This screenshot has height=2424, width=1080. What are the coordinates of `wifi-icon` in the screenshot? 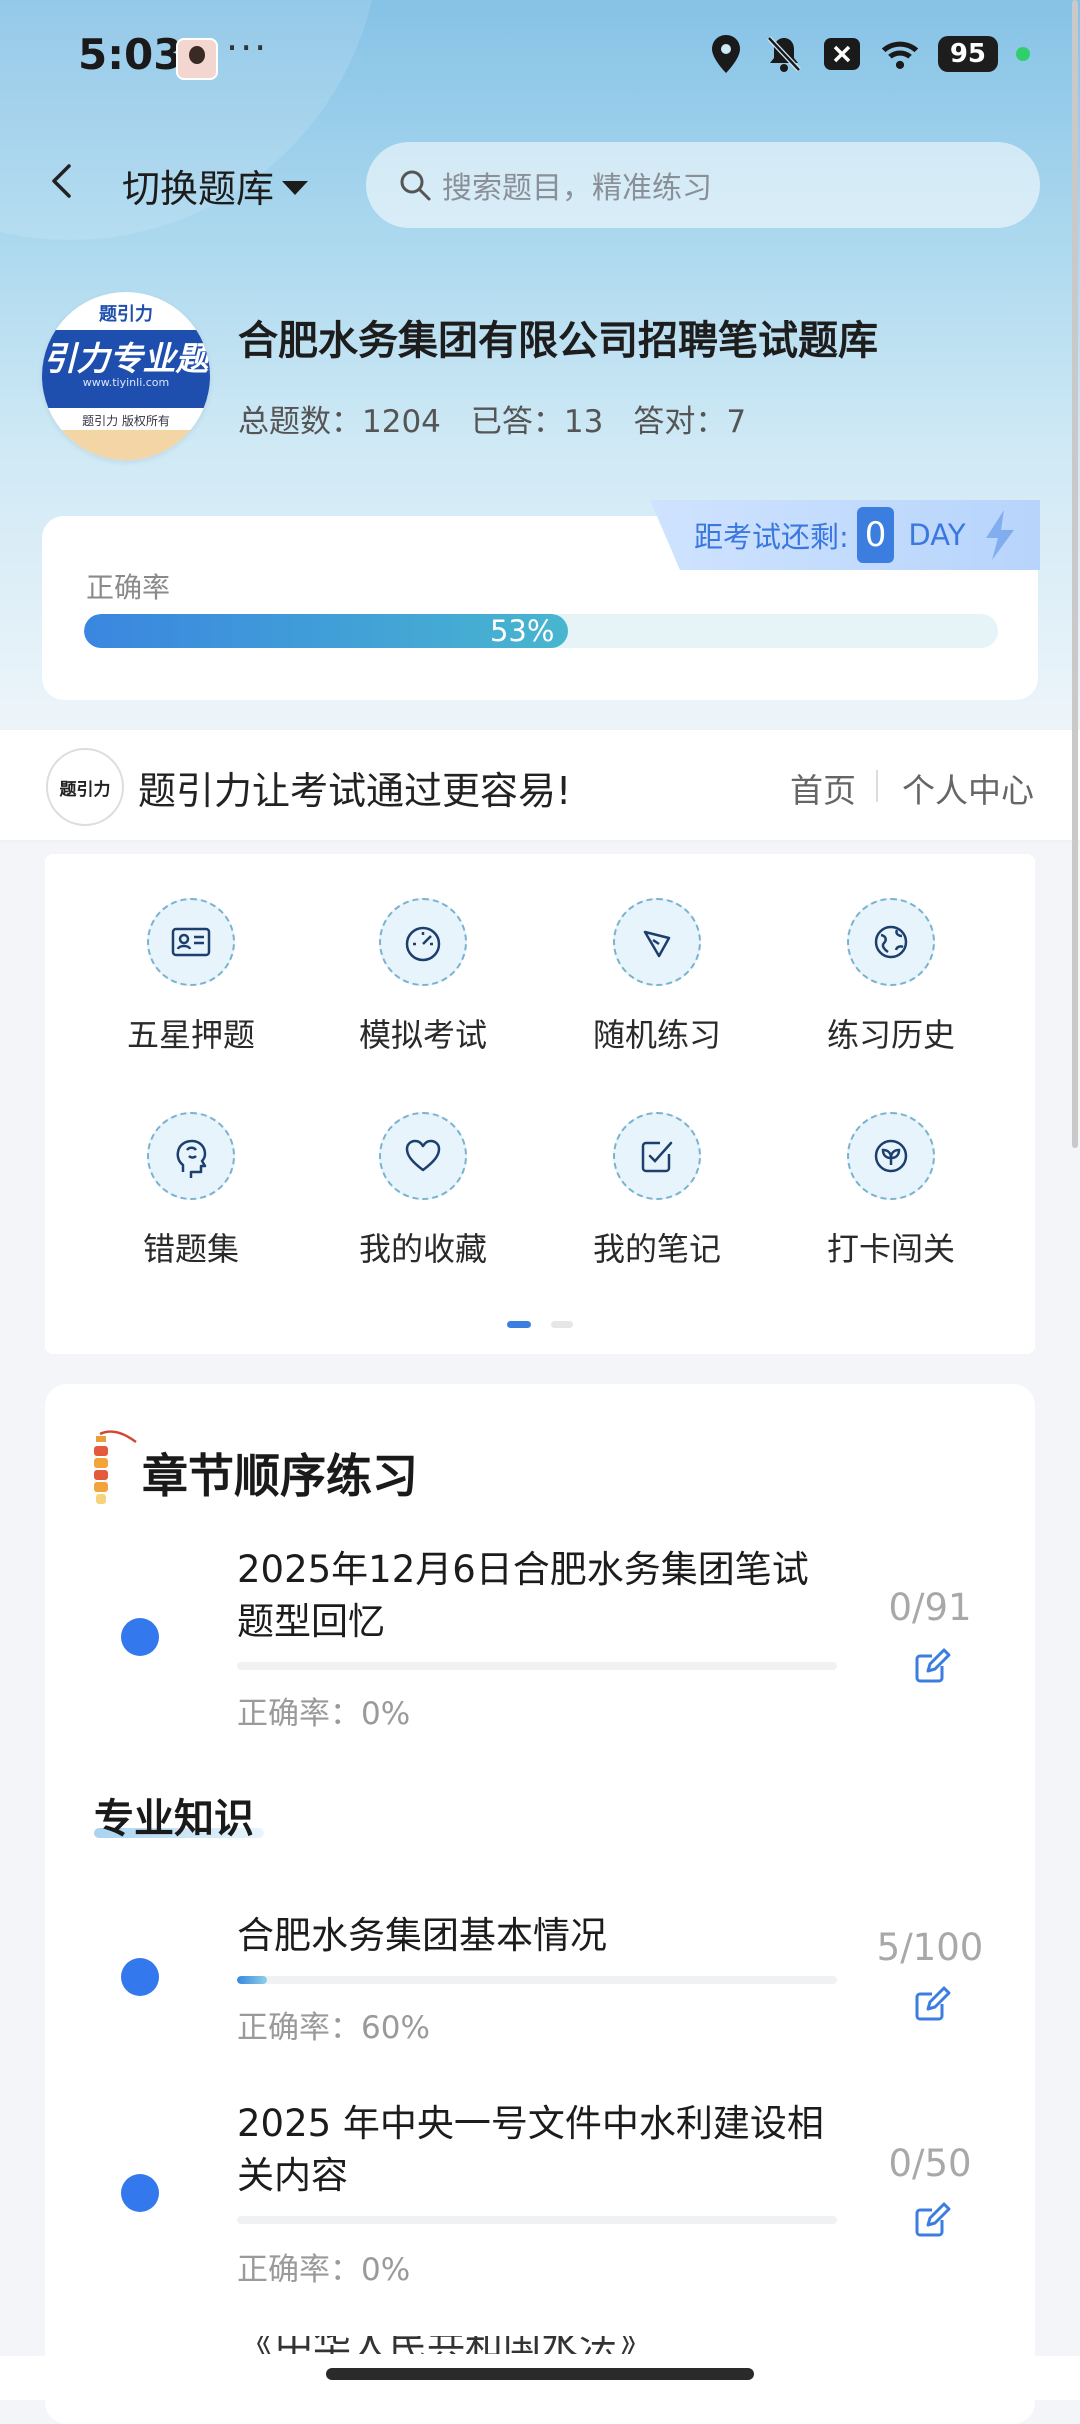 It's located at (900, 54).